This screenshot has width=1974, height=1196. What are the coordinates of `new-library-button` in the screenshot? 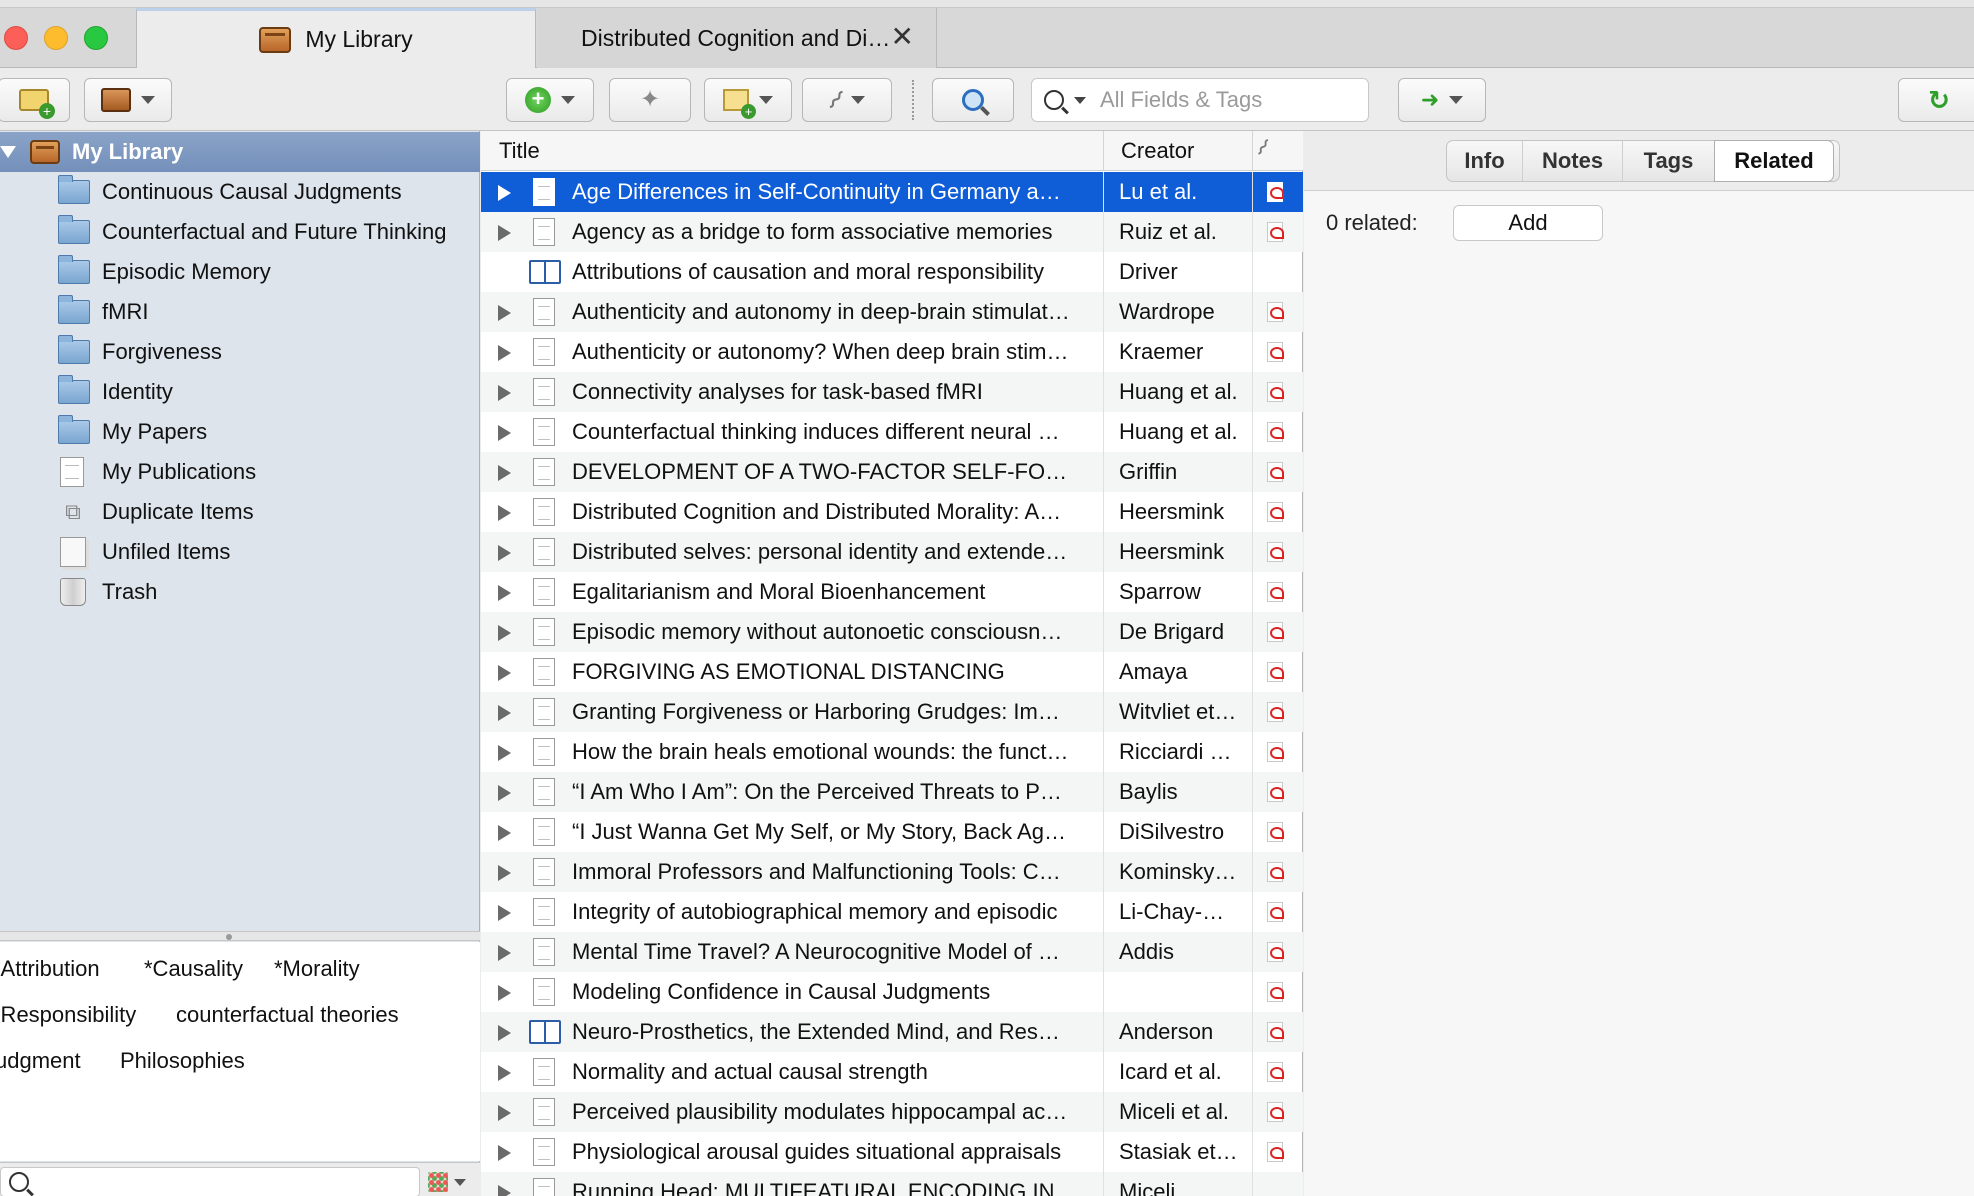 It's located at (128, 100).